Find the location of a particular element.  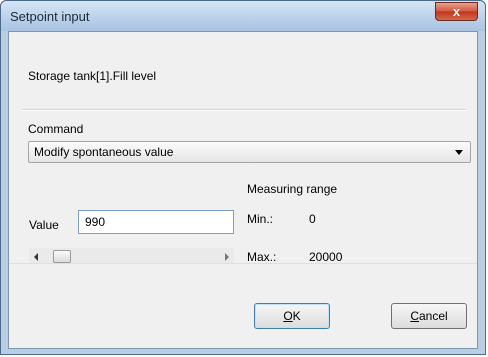

max-value: 20000 is located at coordinates (326, 257).